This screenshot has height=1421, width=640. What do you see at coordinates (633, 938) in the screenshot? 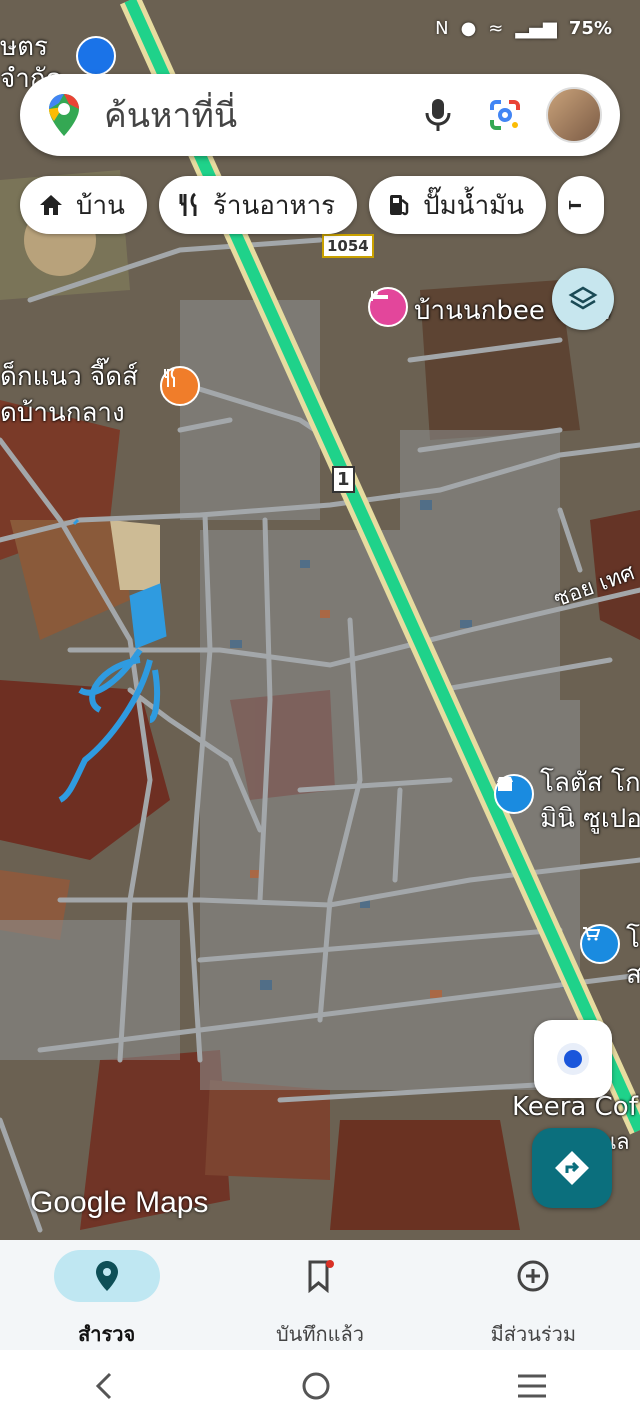
I see `store-label: โล` at bounding box center [633, 938].